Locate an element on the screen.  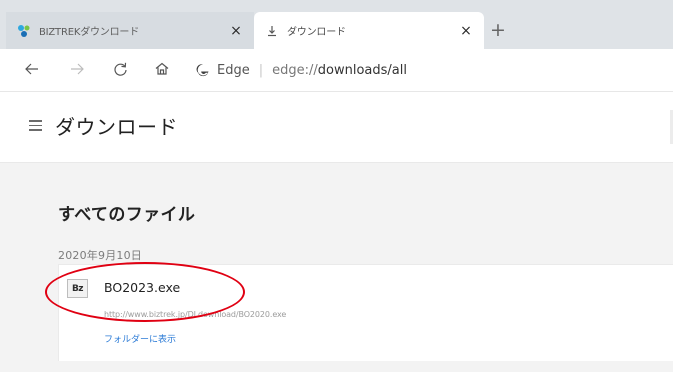
address-bar: Edge | edge:// downloads/all is located at coordinates (431, 70).